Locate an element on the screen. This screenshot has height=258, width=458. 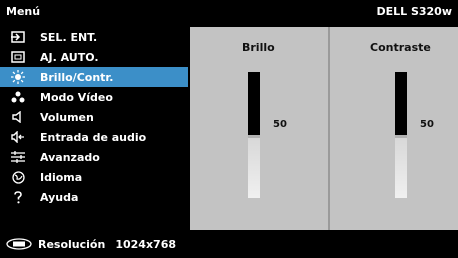
panel-divider is located at coordinates (329, 128).